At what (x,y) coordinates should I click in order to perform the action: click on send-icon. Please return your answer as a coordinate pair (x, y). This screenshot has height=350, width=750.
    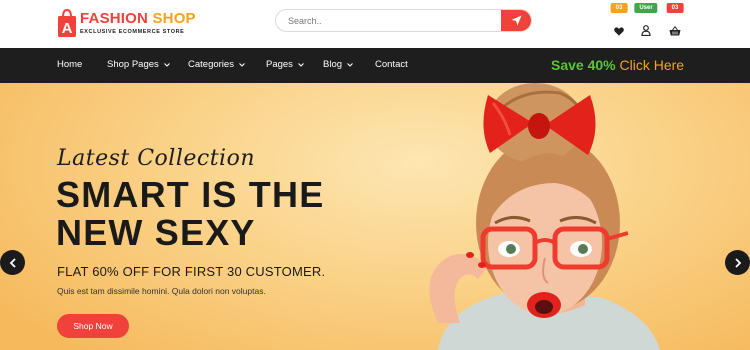
    Looking at the image, I should click on (516, 20).